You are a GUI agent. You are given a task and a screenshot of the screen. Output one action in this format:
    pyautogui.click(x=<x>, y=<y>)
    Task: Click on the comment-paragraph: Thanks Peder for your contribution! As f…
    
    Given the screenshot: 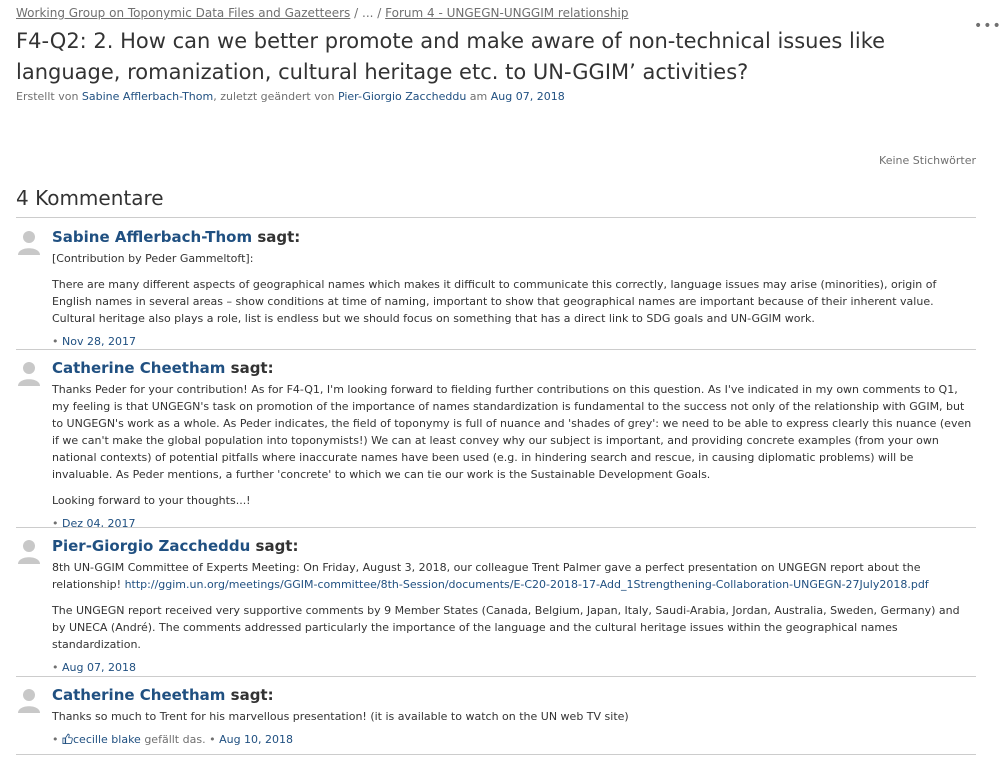 What is the action you would take?
    pyautogui.click(x=512, y=432)
    